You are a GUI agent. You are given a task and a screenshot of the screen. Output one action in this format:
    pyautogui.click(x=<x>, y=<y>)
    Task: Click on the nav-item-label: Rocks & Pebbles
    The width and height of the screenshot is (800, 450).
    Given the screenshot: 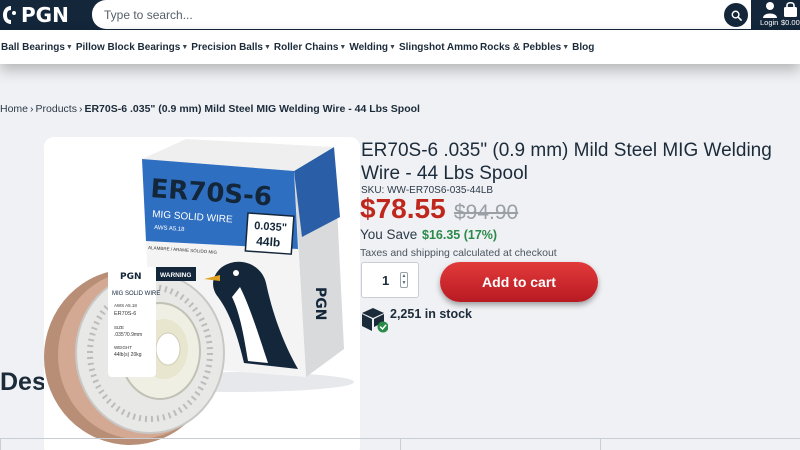 What is the action you would take?
    pyautogui.click(x=521, y=47)
    